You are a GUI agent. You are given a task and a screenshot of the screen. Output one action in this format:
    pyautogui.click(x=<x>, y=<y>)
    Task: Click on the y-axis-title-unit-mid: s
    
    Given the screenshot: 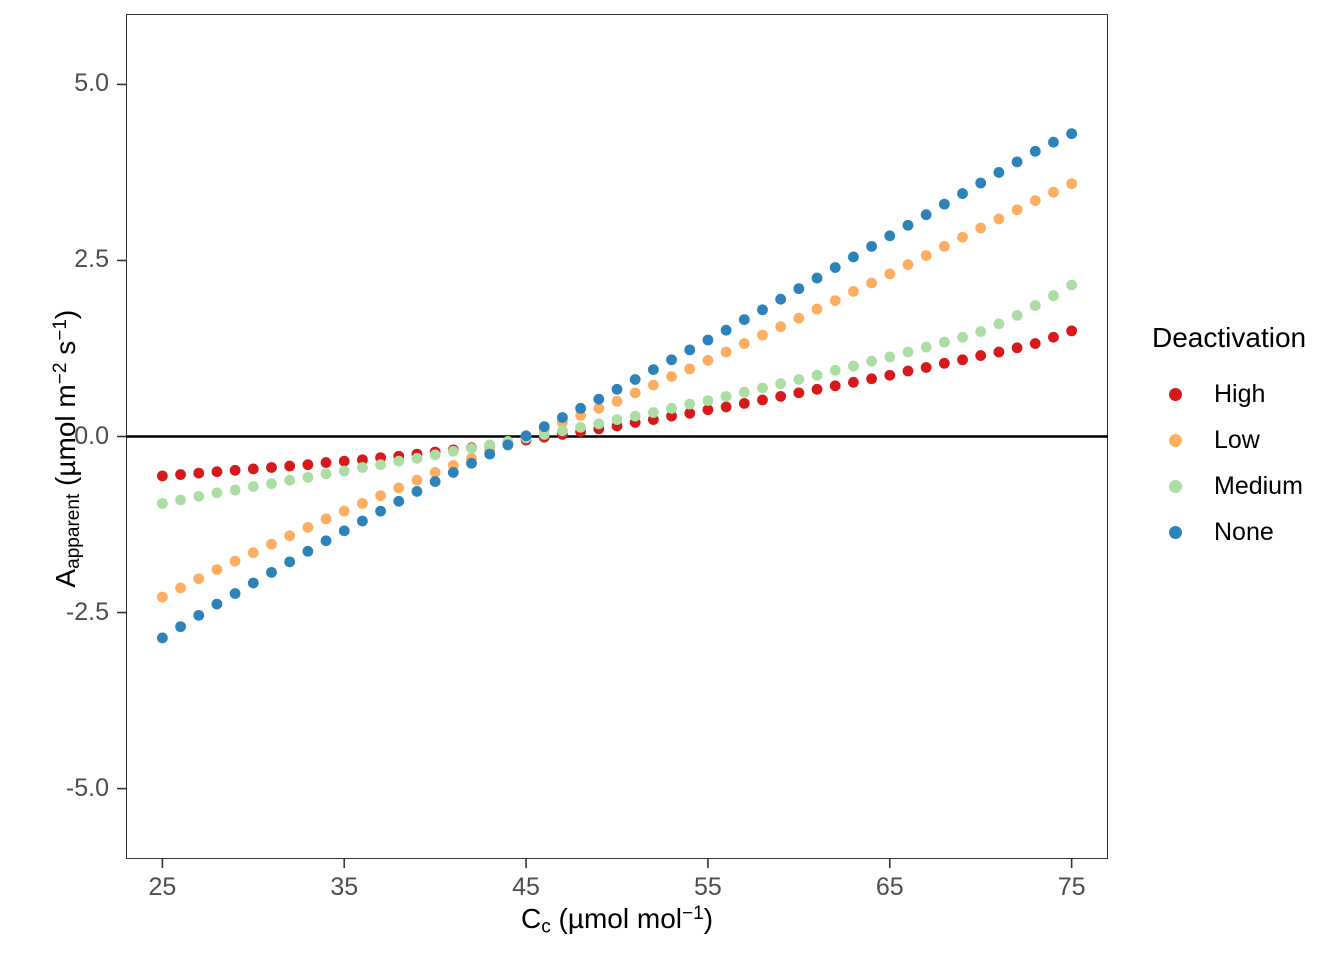 What is the action you would take?
    pyautogui.click(x=65, y=351)
    